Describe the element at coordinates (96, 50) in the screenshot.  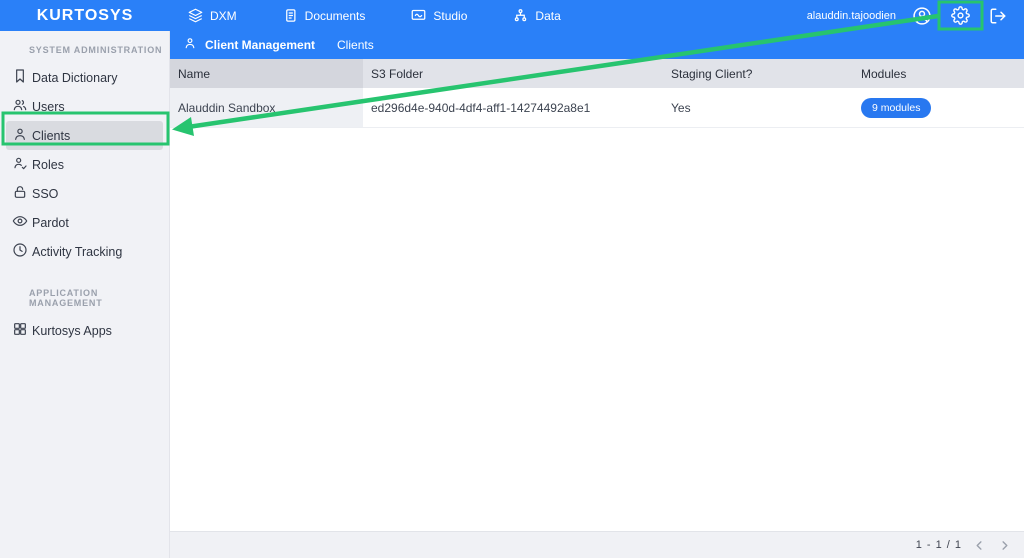
I see `sidebar-section-system-administration: SYSTEM ADMINISTRATION` at that location.